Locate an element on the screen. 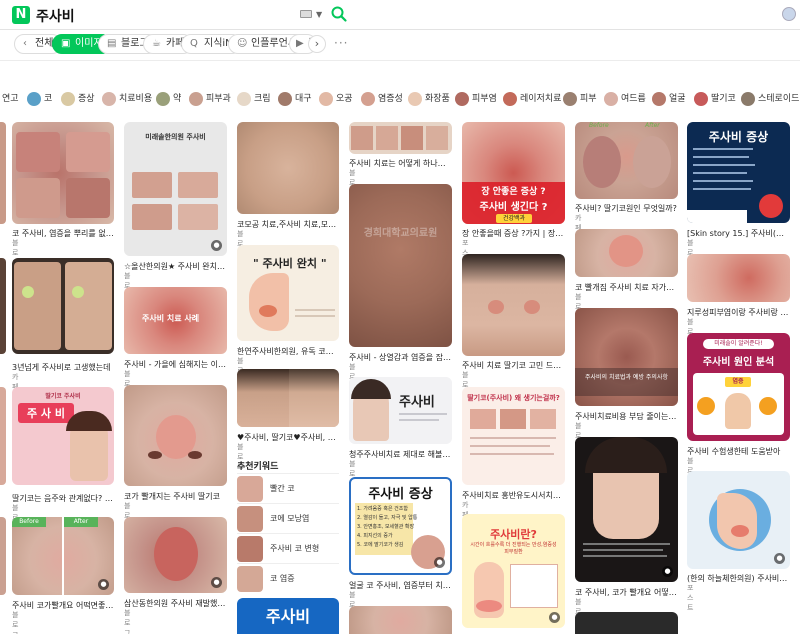 This screenshot has height=634, width=800. result-image: 미래솔한의원 주사비 ● is located at coordinates (175, 189).